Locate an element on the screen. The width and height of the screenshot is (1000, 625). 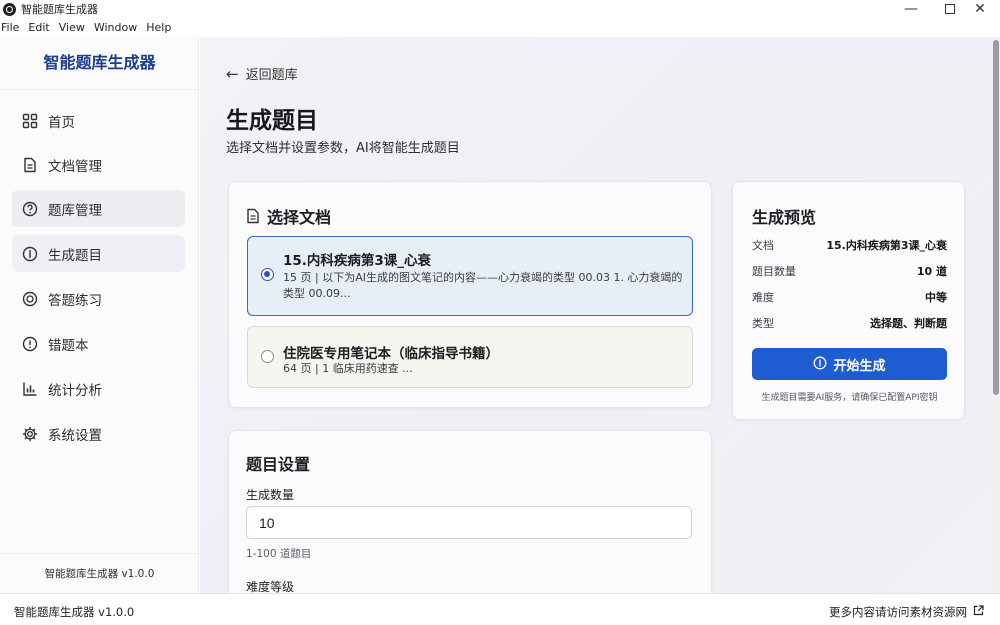
radio-selected is located at coordinates (267, 274).